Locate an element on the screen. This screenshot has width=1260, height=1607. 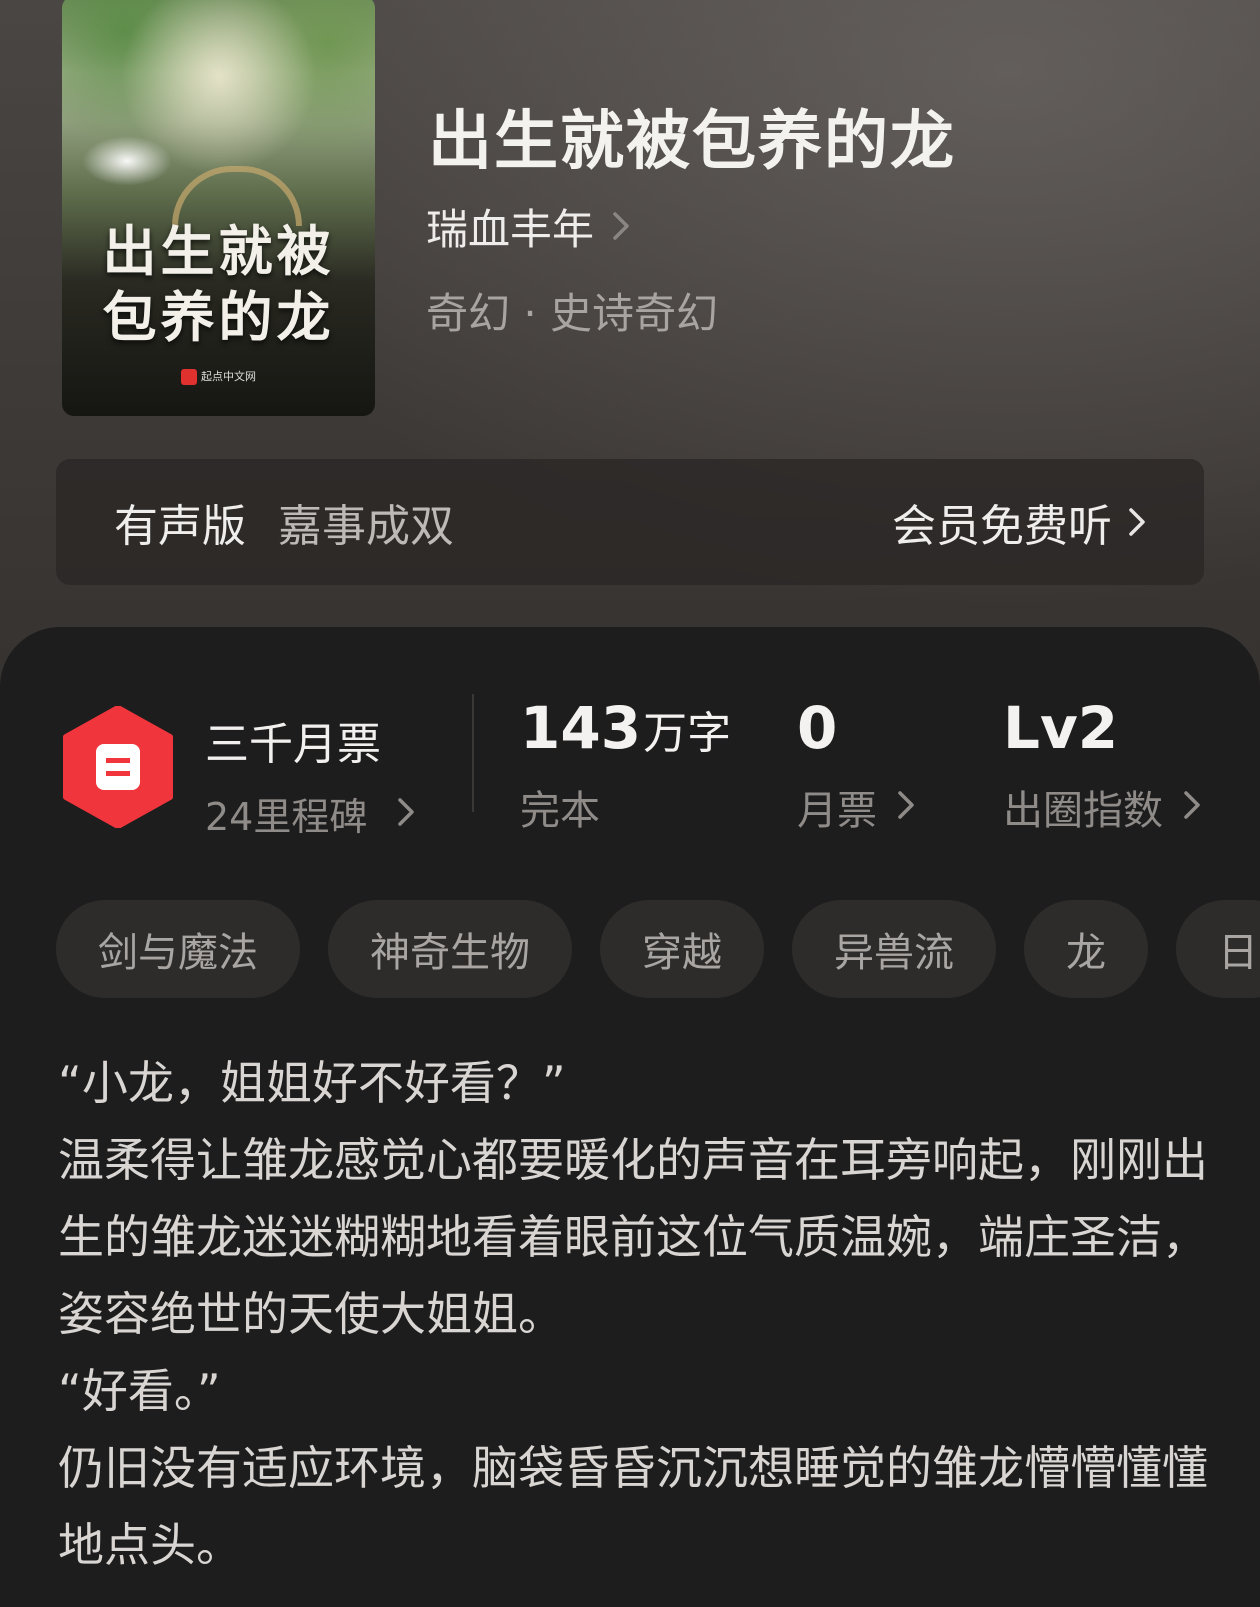
description-paragraph: “好看。” is located at coordinates (139, 1391).